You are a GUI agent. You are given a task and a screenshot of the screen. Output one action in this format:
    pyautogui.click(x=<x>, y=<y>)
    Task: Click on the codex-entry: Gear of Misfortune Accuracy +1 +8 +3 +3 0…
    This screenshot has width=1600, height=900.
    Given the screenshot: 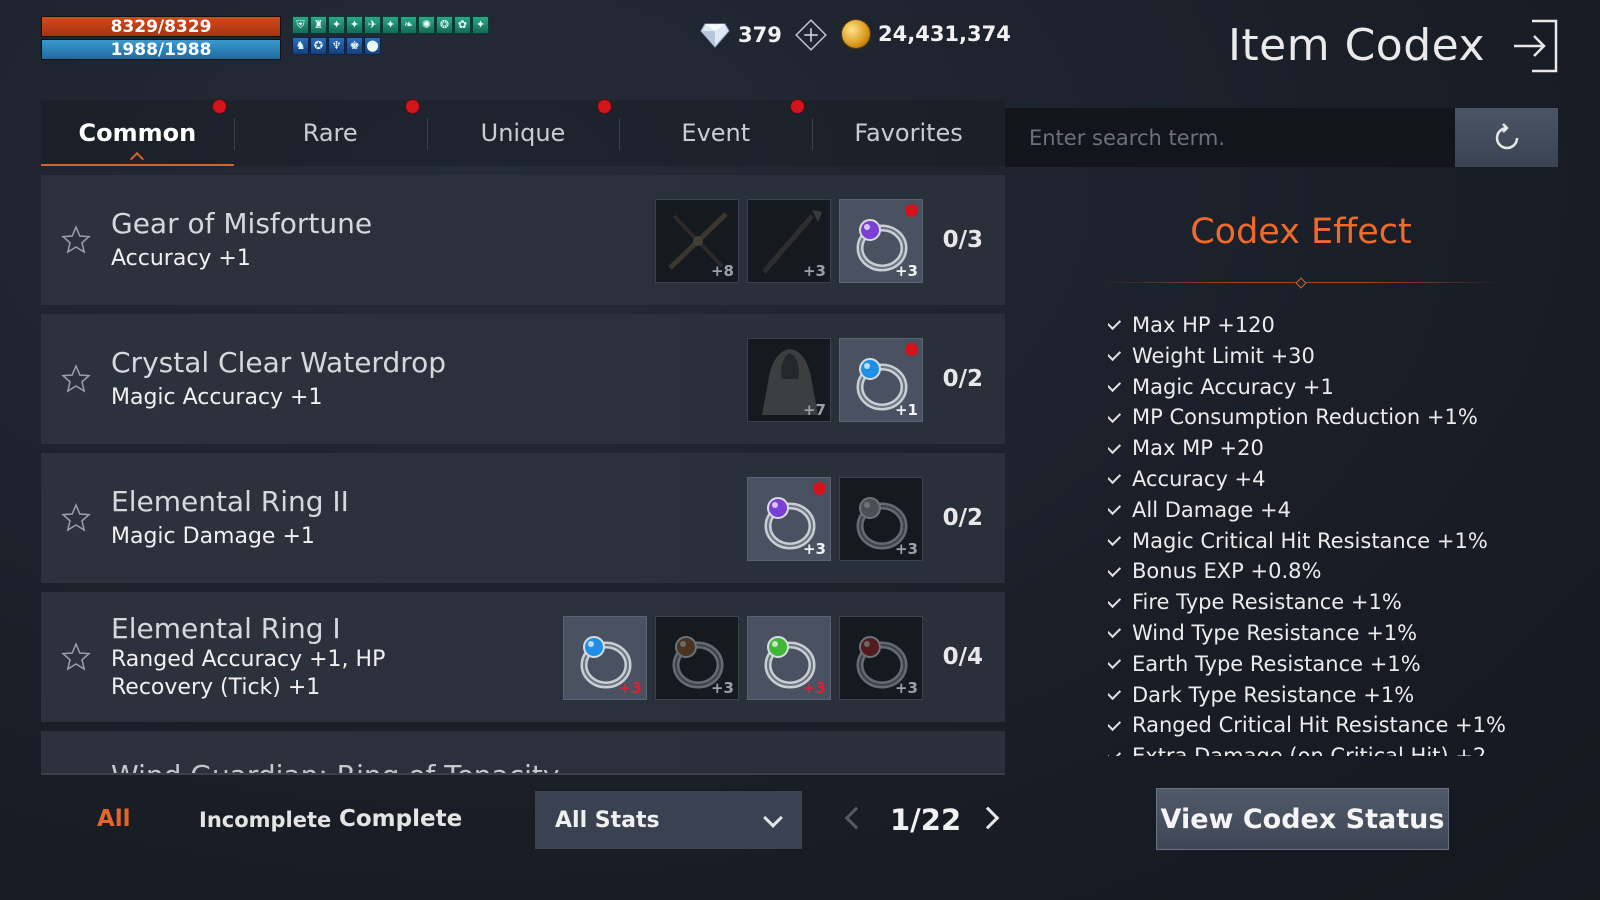 What is the action you would take?
    pyautogui.click(x=523, y=240)
    